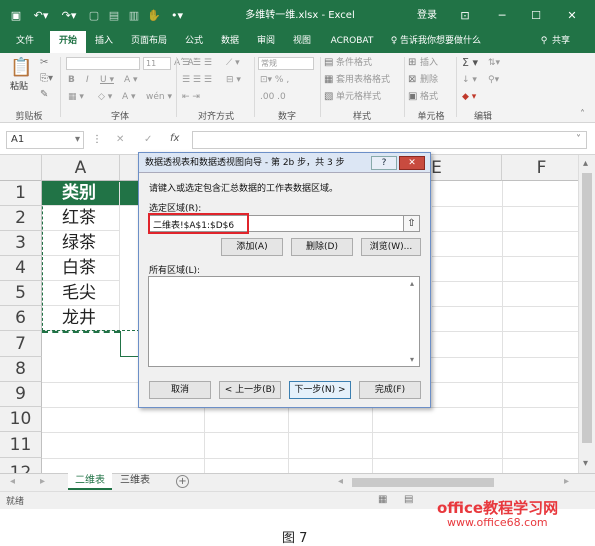 The image size is (595, 546). I want to click on tab-data: 数据, so click(230, 42).